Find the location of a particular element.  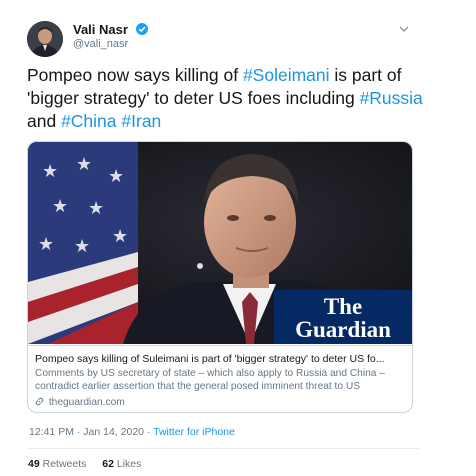

likes-count: 62 is located at coordinates (108, 464).